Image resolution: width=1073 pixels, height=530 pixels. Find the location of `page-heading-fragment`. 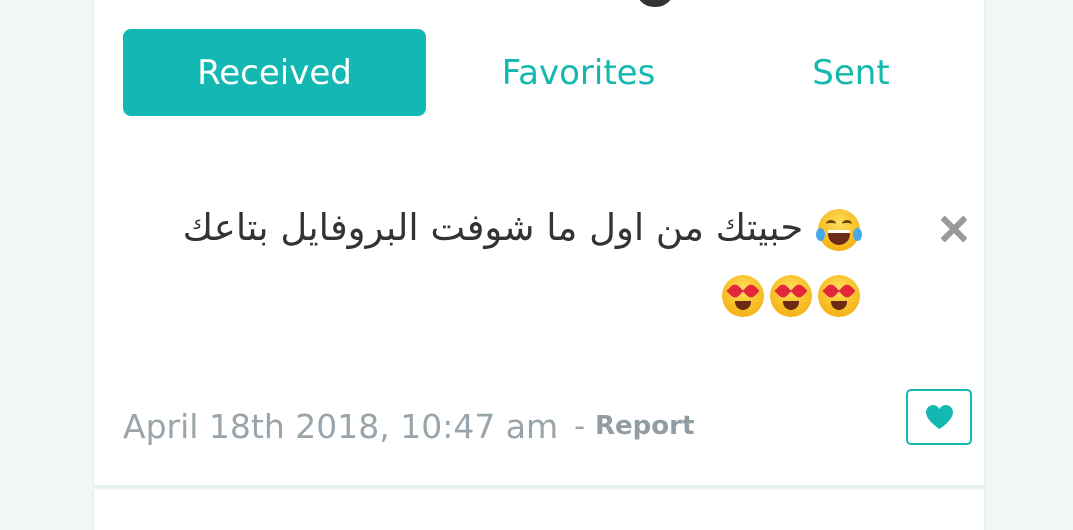

page-heading-fragment is located at coordinates (656, 5).